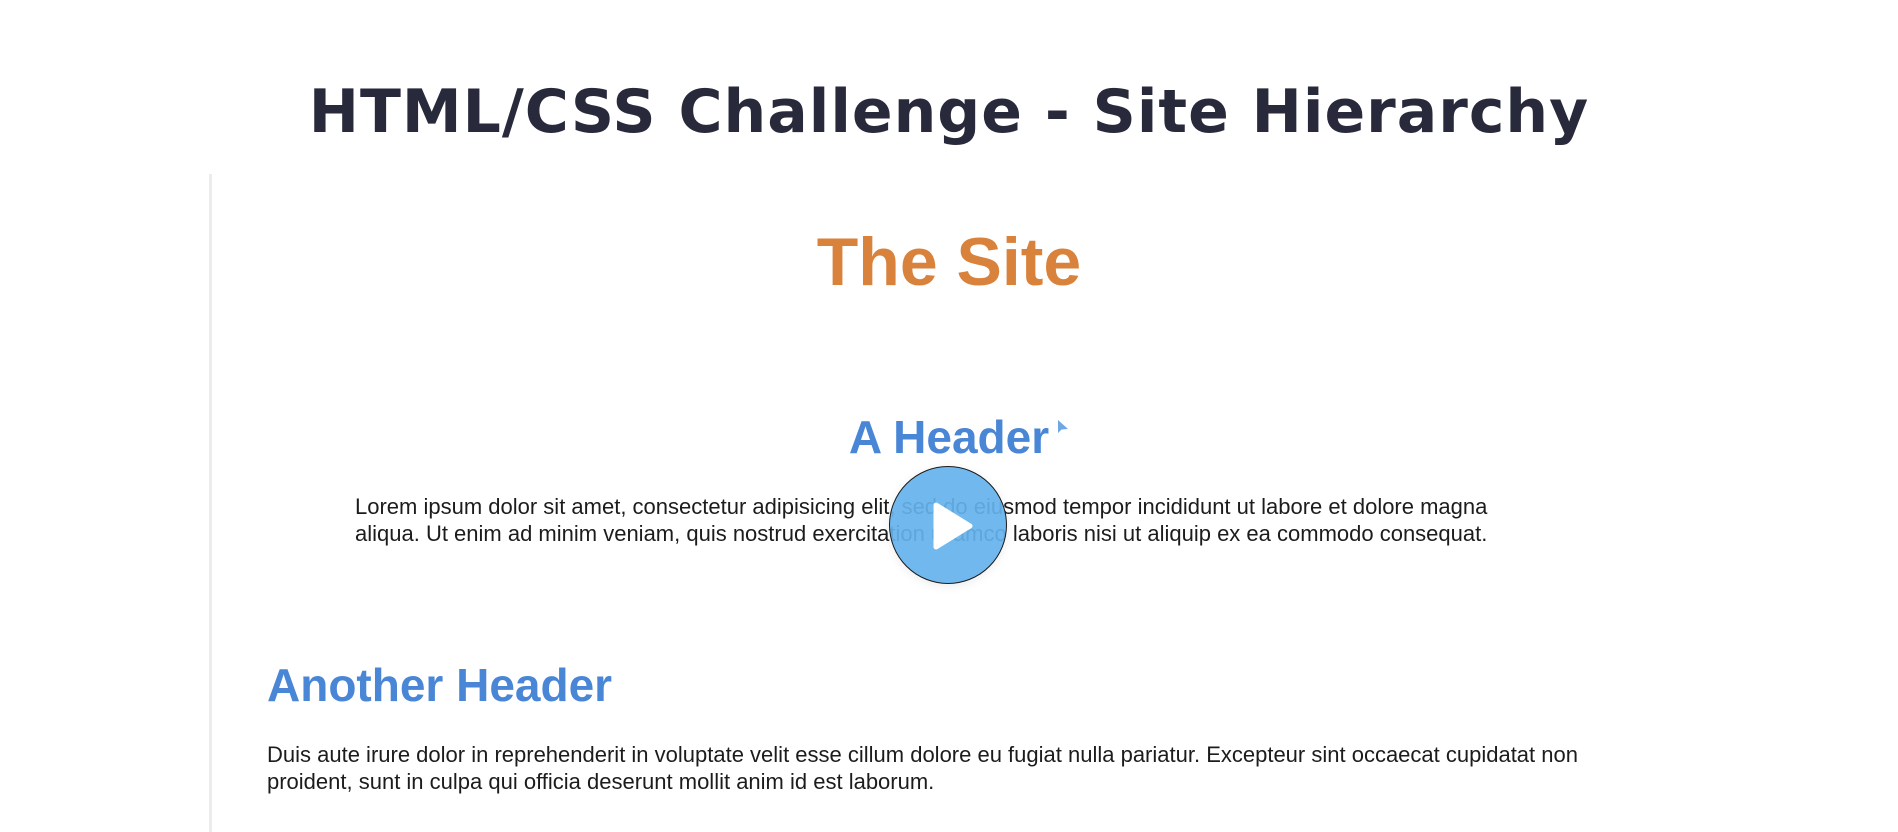  I want to click on section-header-another: Another Header, so click(440, 685).